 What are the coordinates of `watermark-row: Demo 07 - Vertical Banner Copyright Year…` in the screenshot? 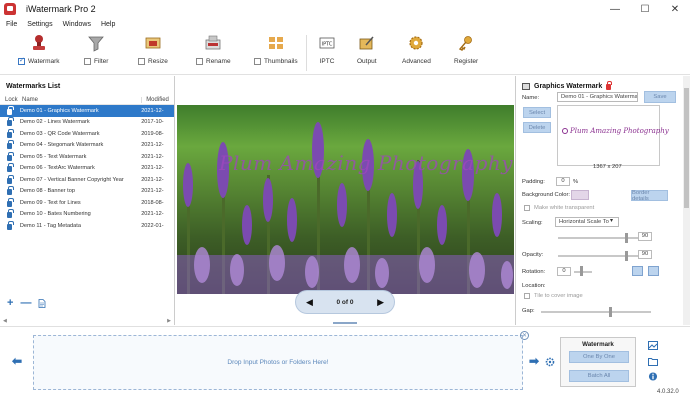 It's located at (87, 180).